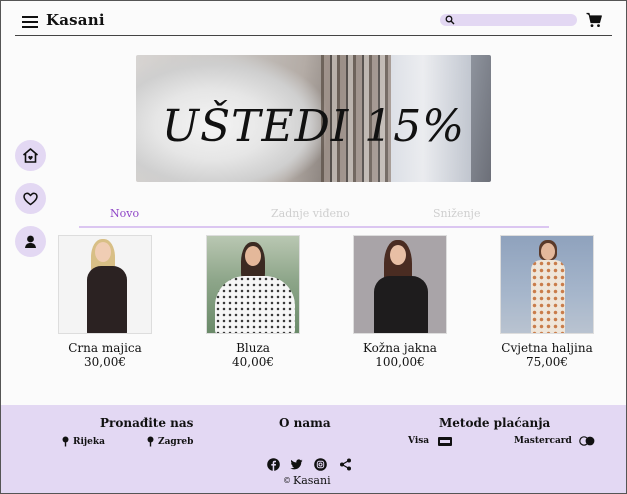  Describe the element at coordinates (547, 362) in the screenshot. I see `product-price: 75,00€` at that location.